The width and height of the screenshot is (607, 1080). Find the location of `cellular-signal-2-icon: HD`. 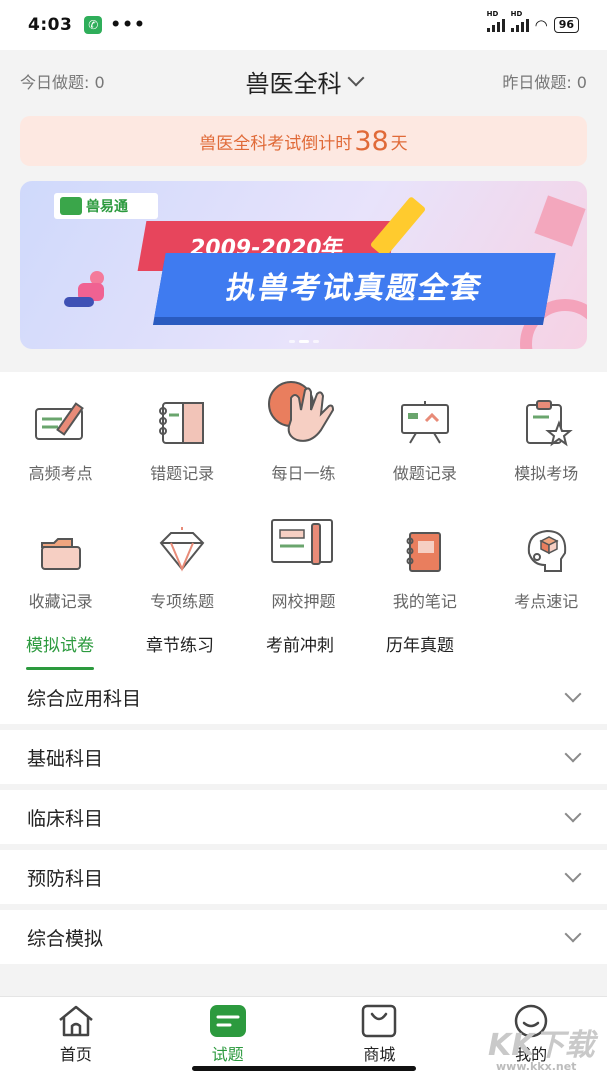

cellular-signal-2-icon: HD is located at coordinates (519, 21).